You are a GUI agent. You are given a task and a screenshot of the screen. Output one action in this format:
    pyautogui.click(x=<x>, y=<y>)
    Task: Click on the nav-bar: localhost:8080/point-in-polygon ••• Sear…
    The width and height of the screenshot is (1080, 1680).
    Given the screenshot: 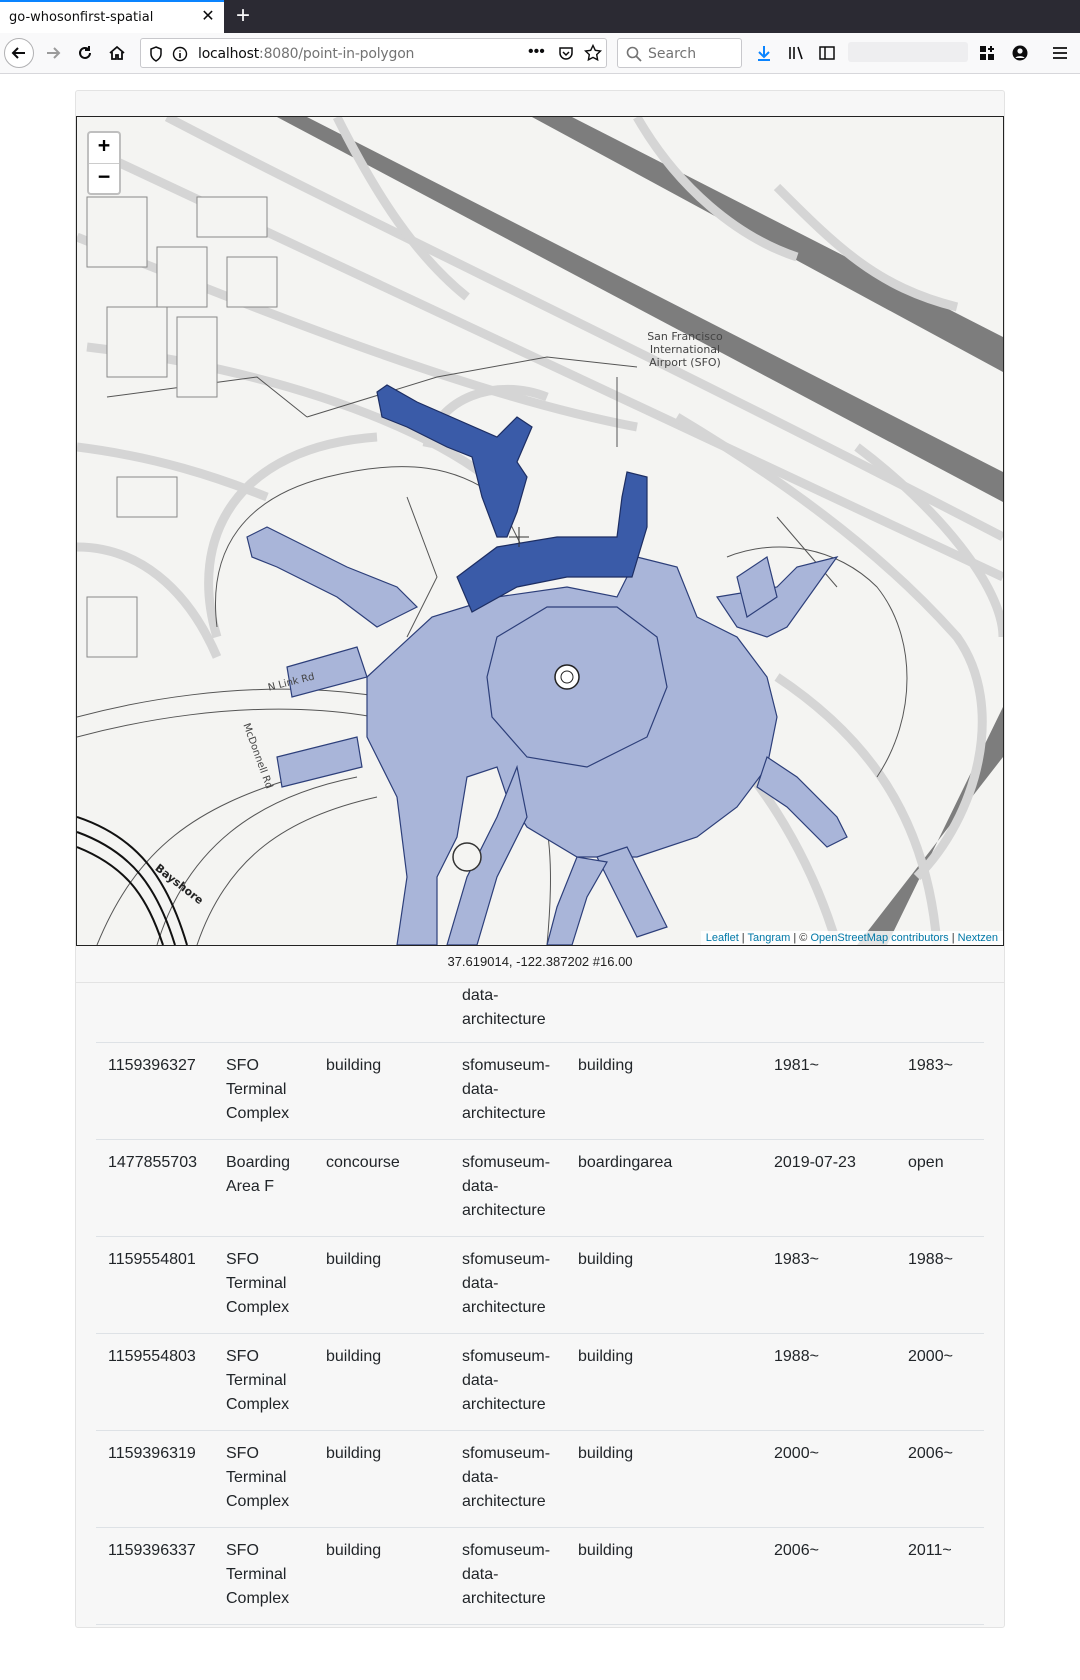 What is the action you would take?
    pyautogui.click(x=540, y=53)
    